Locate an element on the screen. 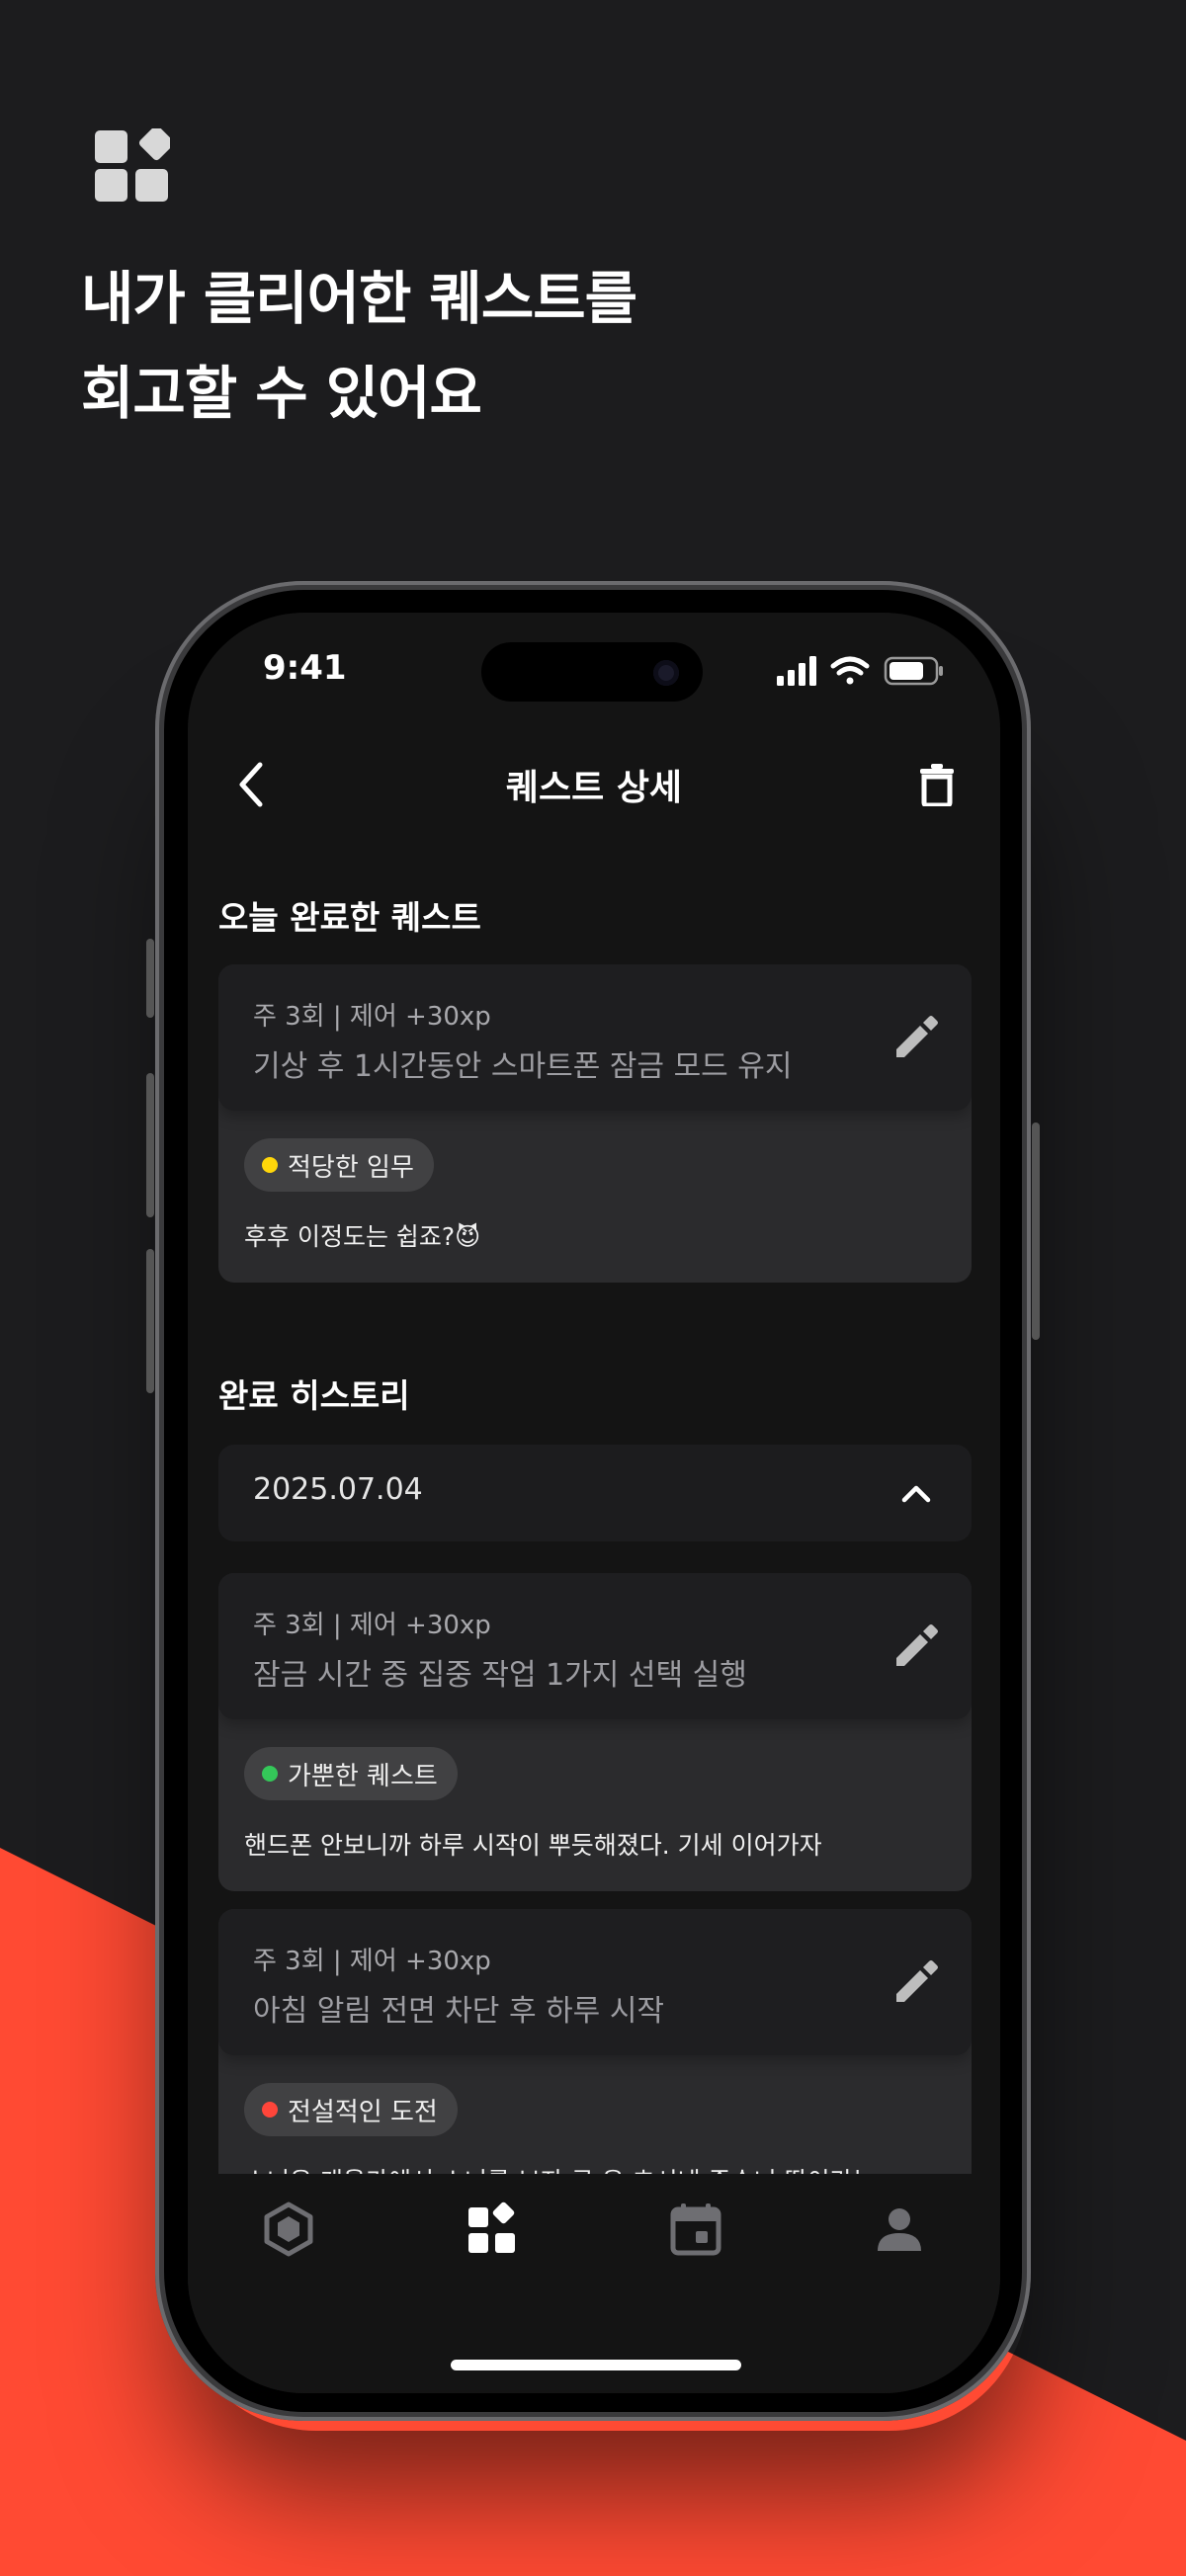 The height and width of the screenshot is (2576, 1186). chevron-up-icon is located at coordinates (916, 1494).